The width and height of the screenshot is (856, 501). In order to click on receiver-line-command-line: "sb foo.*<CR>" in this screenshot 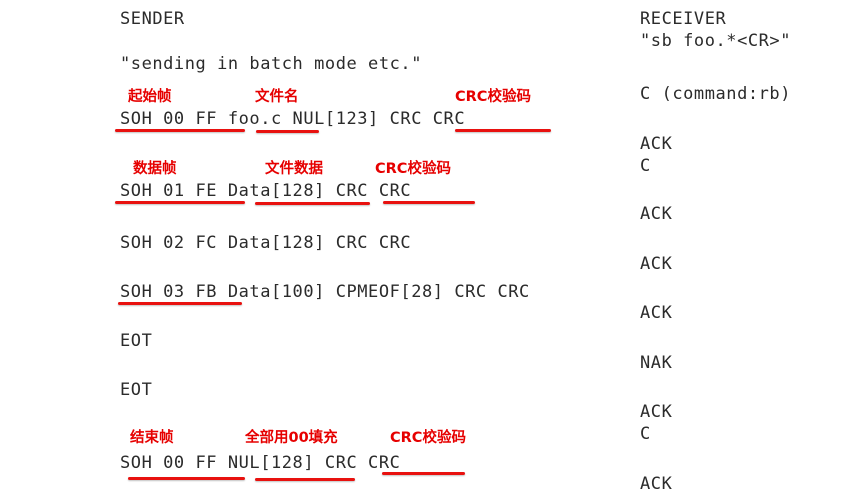, I will do `click(715, 41)`.